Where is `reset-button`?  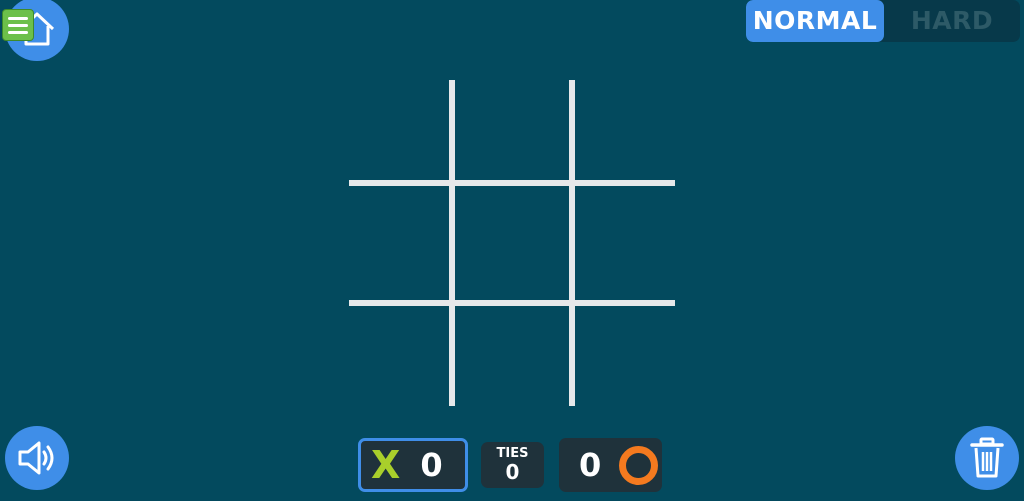 reset-button is located at coordinates (987, 458).